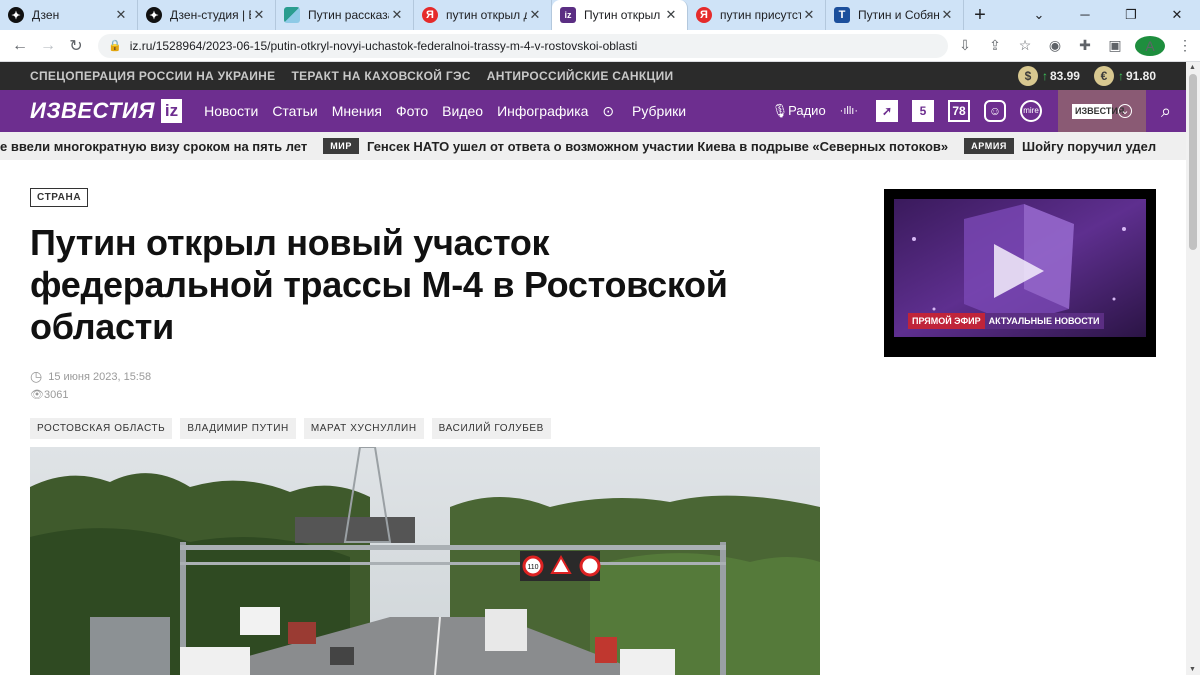  What do you see at coordinates (1025, 45) in the screenshot?
I see `star-icon: ☆` at bounding box center [1025, 45].